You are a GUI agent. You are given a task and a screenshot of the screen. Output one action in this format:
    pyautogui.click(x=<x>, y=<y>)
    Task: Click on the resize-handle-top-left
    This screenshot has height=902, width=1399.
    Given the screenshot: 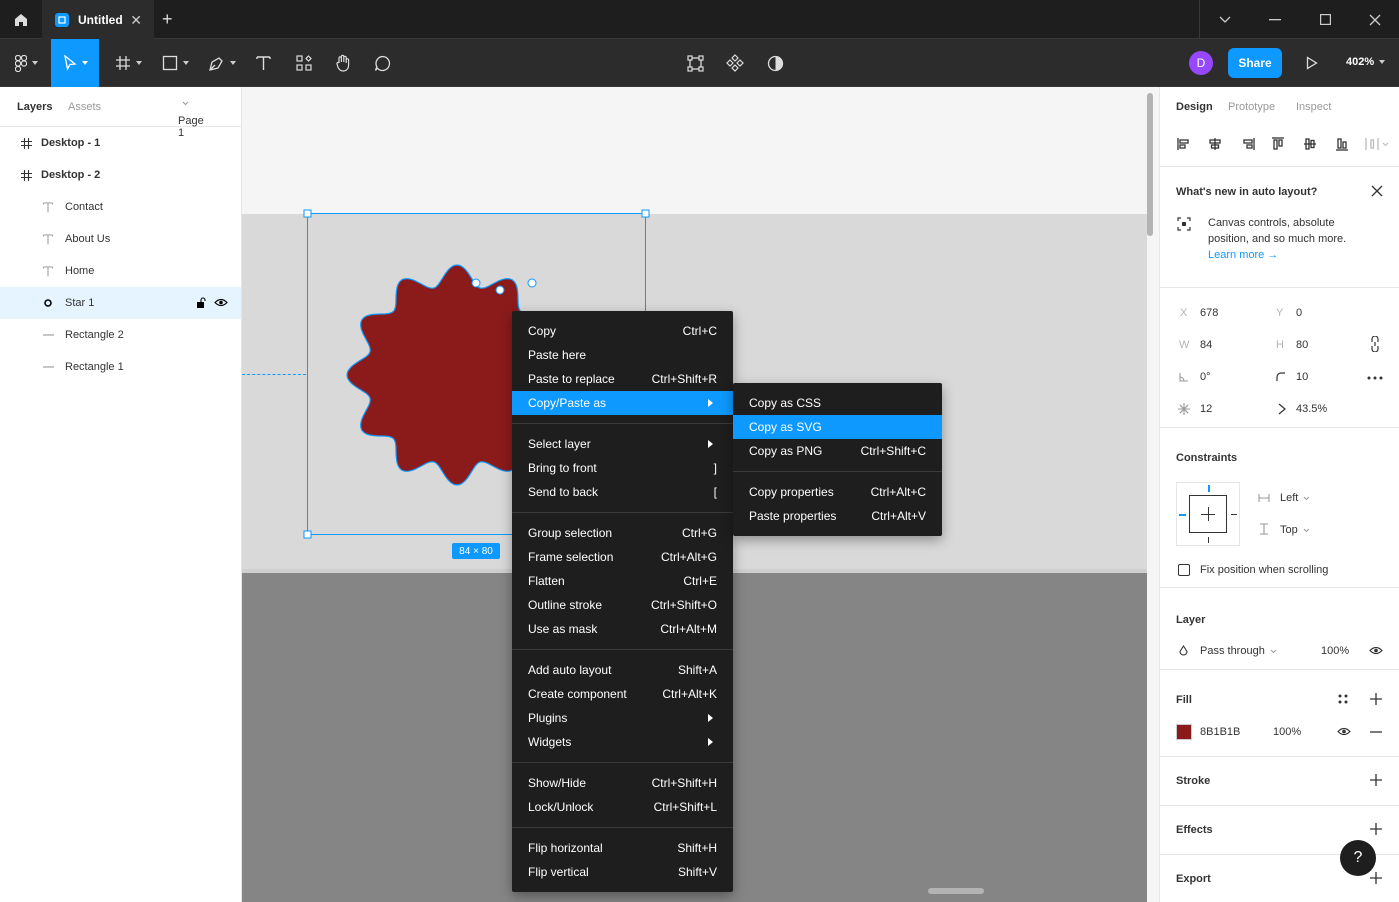 What is the action you would take?
    pyautogui.click(x=307, y=213)
    